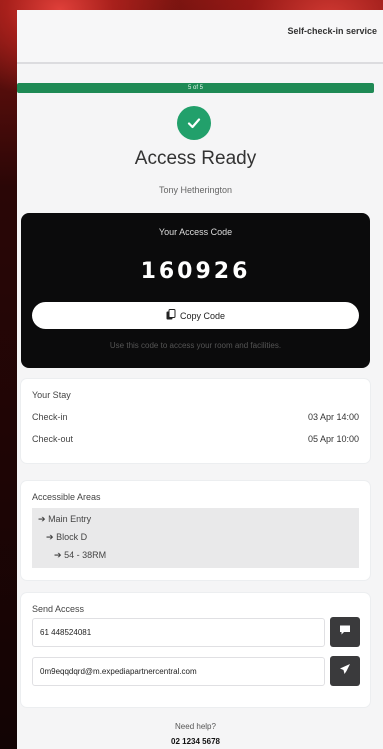 This screenshot has width=383, height=749. I want to click on list-item: ➔ Block D, so click(66, 537).